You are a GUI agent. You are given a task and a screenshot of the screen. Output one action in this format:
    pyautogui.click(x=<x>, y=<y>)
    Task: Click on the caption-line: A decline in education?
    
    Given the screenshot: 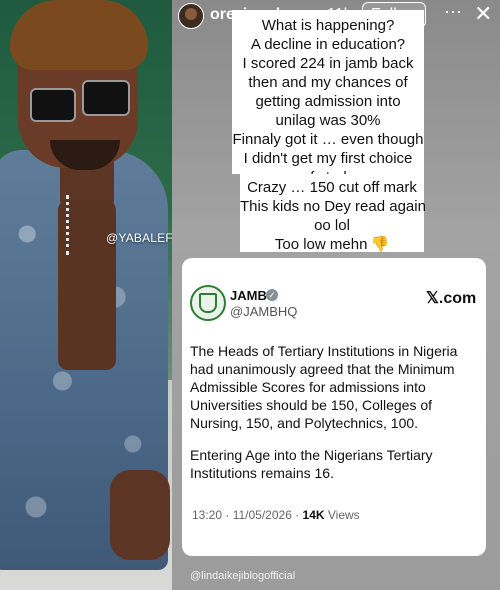 What is the action you would take?
    pyautogui.click(x=328, y=44)
    